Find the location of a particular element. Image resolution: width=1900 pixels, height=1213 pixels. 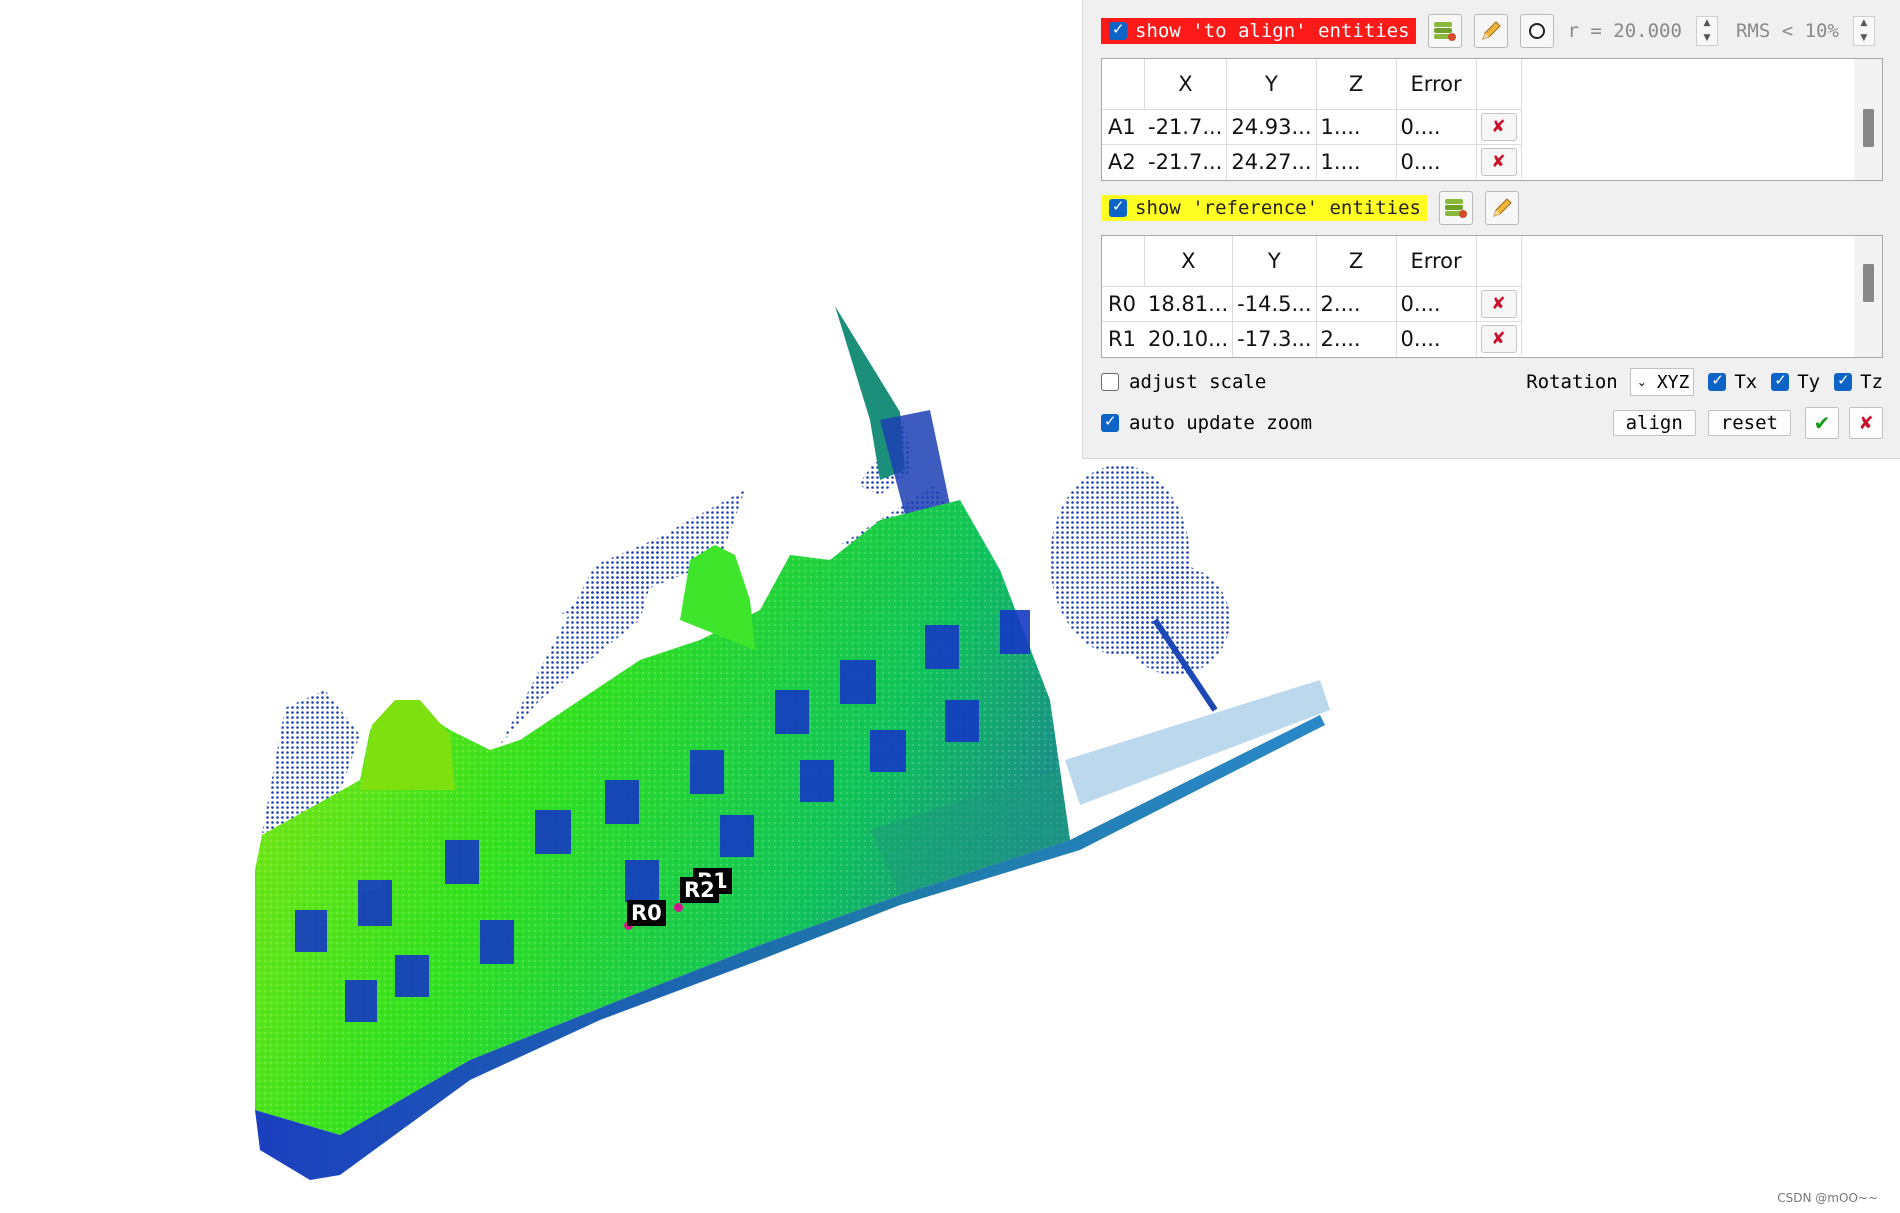

rotation-value: XYZ is located at coordinates (1673, 382).